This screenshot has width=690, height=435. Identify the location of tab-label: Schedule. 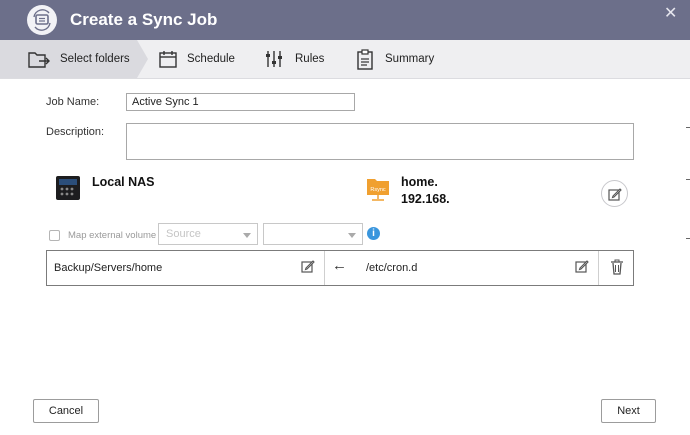
(211, 59).